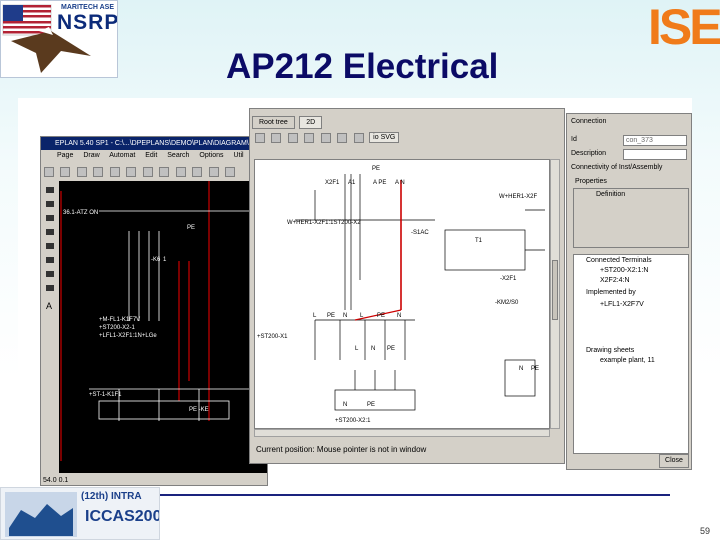 The height and width of the screenshot is (540, 720). I want to click on cad-side-toolbar: A, so click(50, 327).